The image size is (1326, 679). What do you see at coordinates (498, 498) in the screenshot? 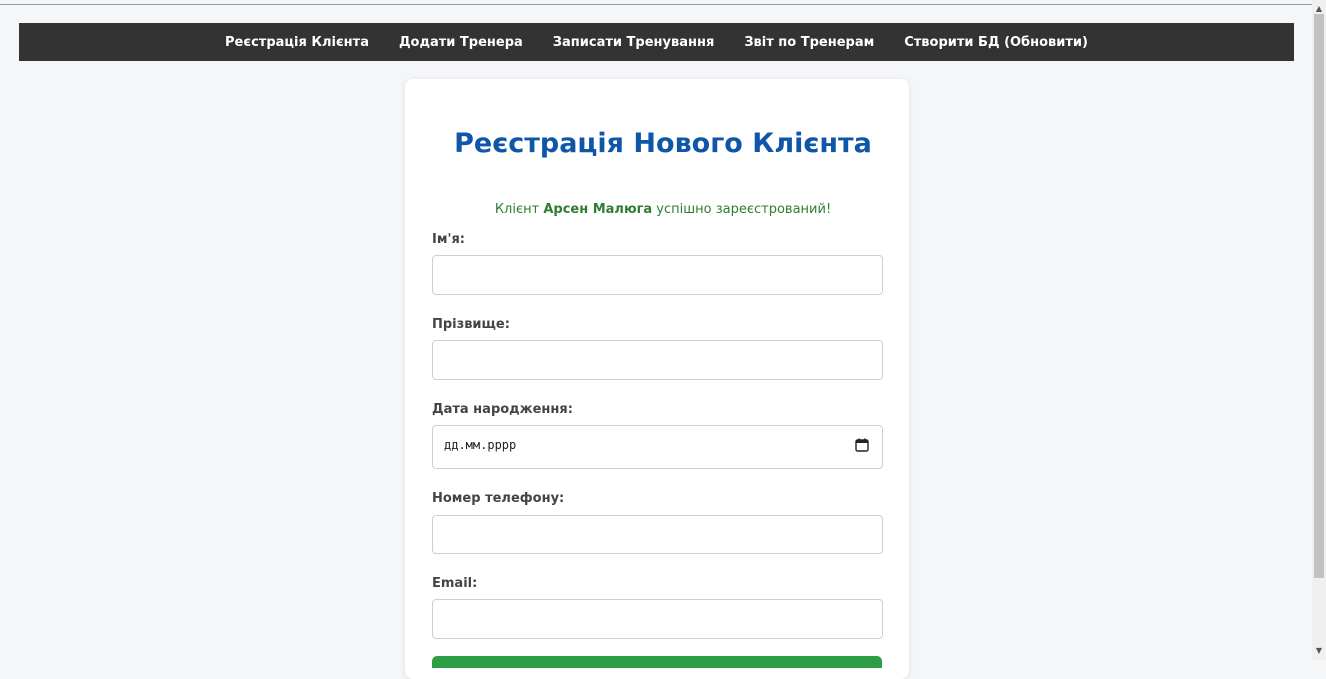
I see `phone-label: Номер телефону:` at bounding box center [498, 498].